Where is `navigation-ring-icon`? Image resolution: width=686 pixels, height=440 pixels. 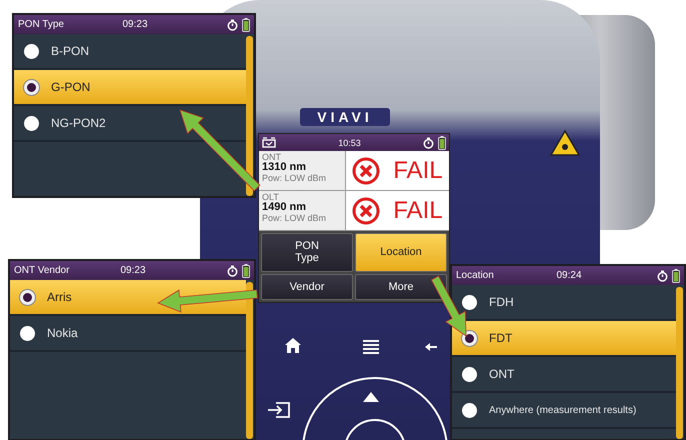 navigation-ring-icon is located at coordinates (375, 407).